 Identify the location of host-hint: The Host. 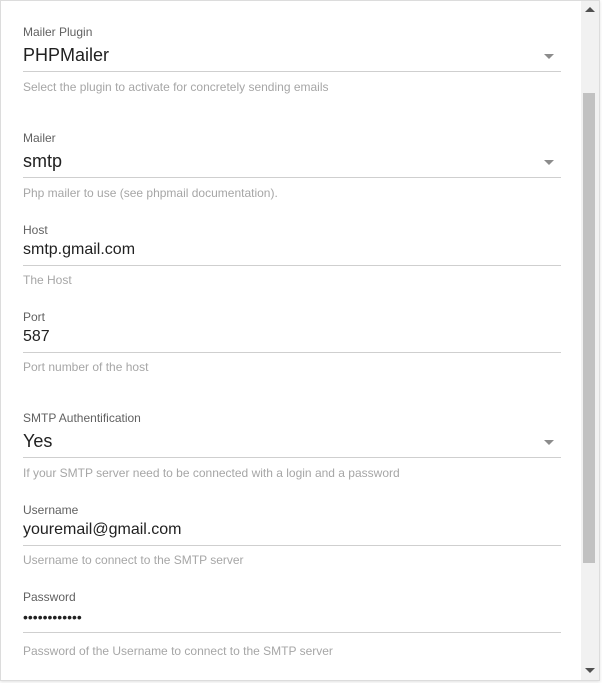
(47, 280).